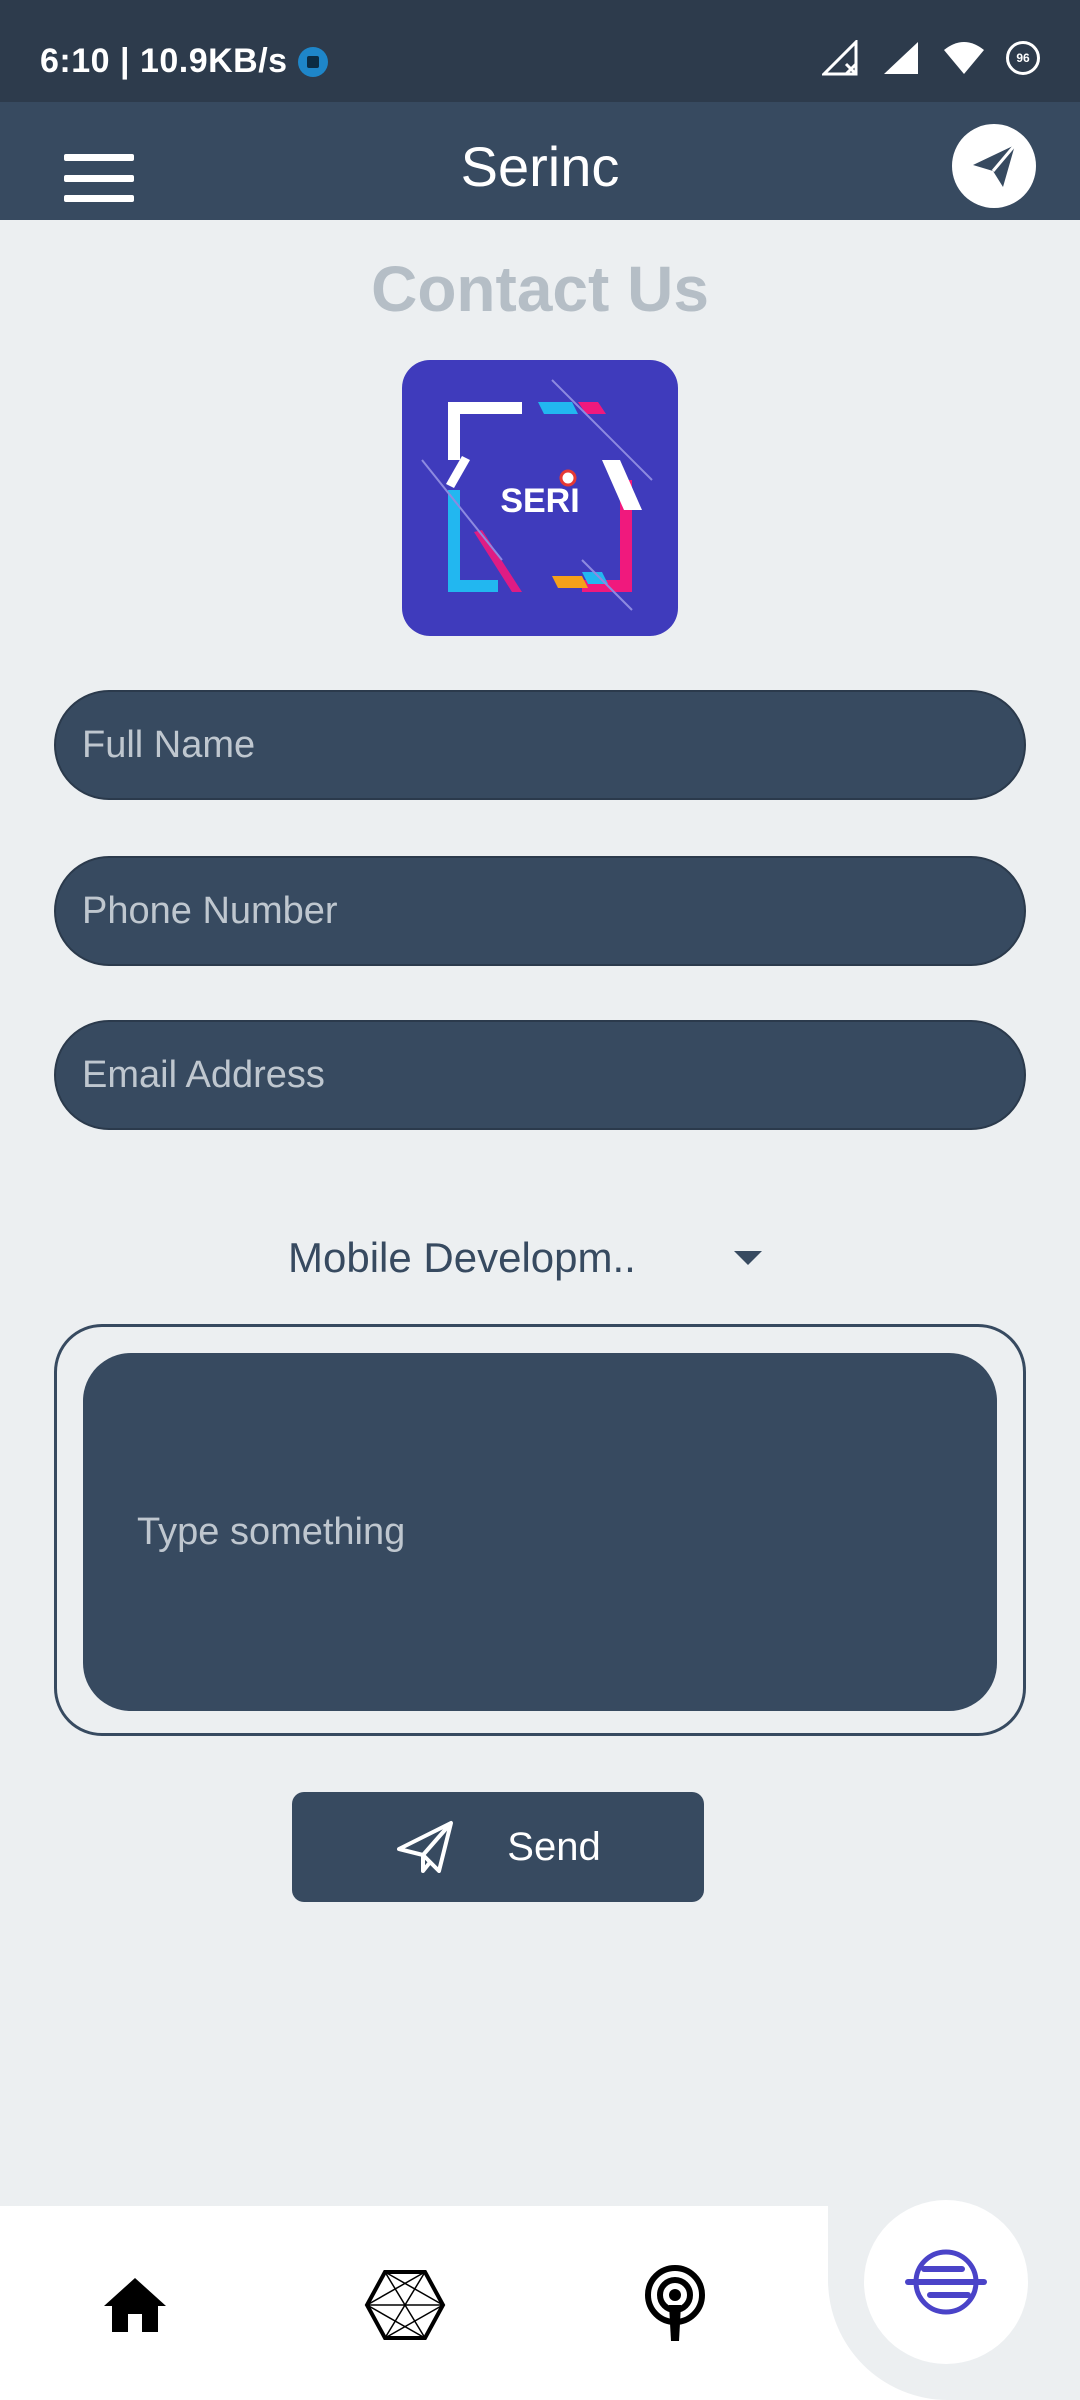  I want to click on email-address-placeholder: Email Address, so click(203, 1074).